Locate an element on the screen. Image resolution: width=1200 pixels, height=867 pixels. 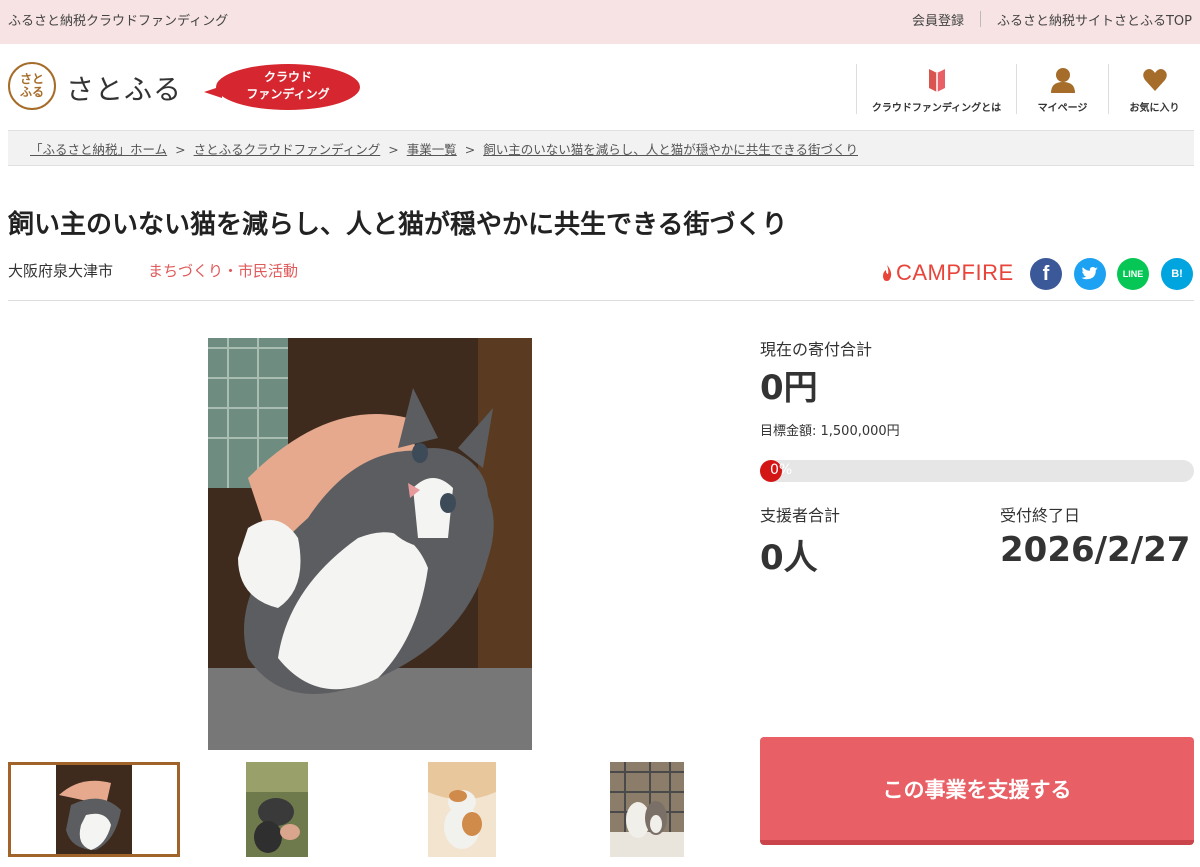
kitten-photo is located at coordinates (370, 544).